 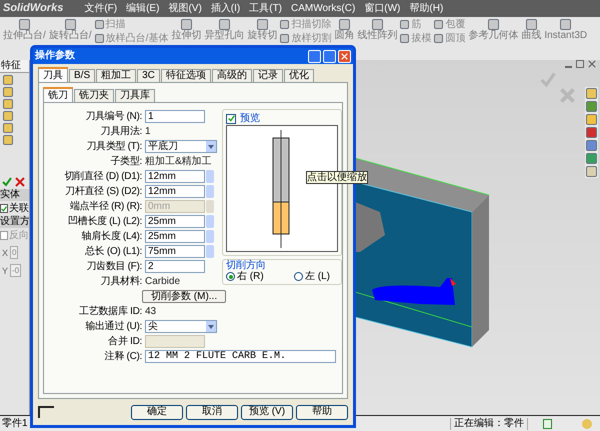 I want to click on toolbar-button: 拉伸凸台/, so click(x=24, y=30).